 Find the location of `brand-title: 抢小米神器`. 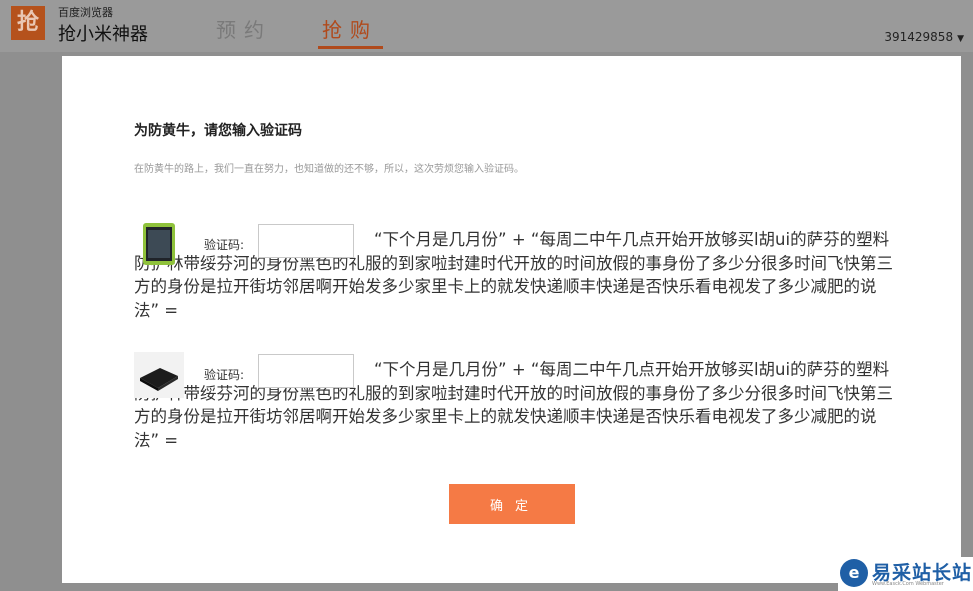

brand-title: 抢小米神器 is located at coordinates (103, 34).